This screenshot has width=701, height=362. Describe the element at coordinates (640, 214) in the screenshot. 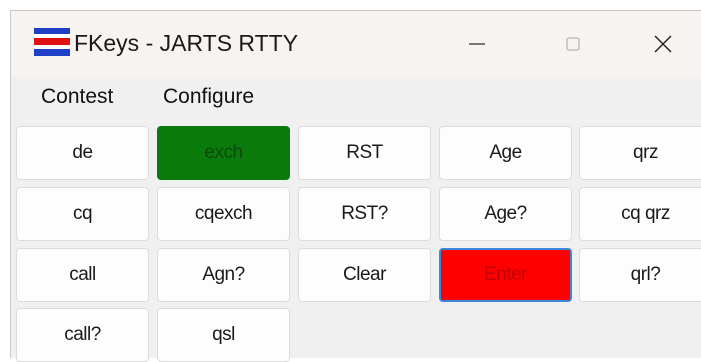

I see `fkey-cq-qrz-button: cq qrz` at that location.